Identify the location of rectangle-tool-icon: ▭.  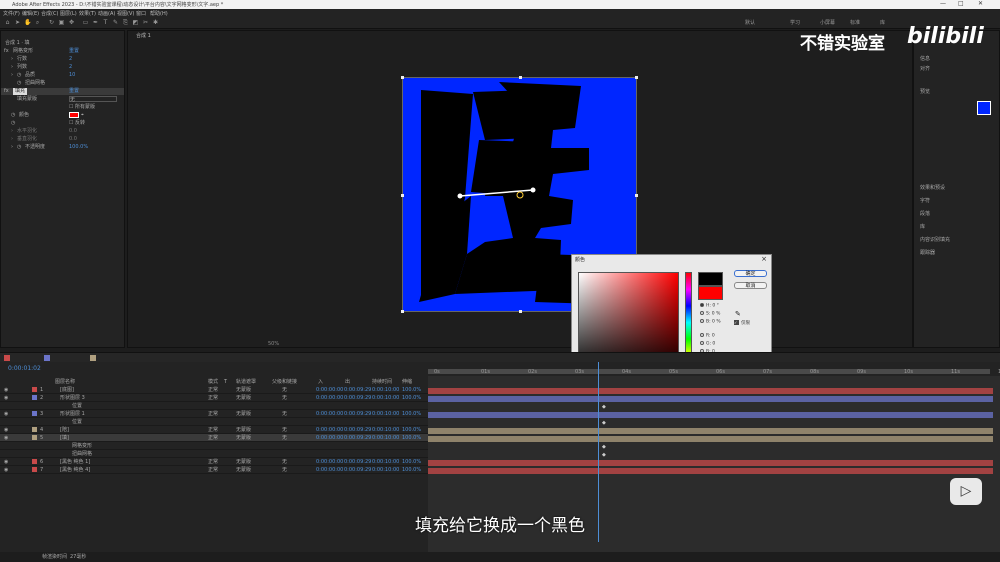
(85, 22).